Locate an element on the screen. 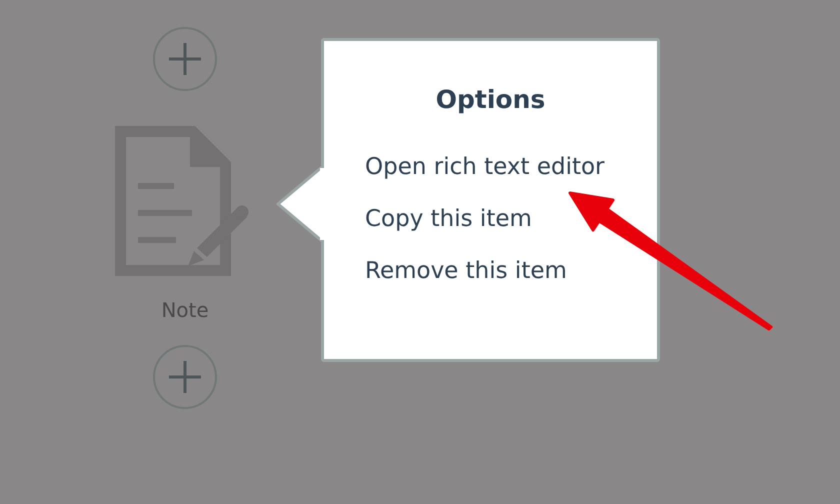 The height and width of the screenshot is (504, 840). popup-title: Options is located at coordinates (490, 99).